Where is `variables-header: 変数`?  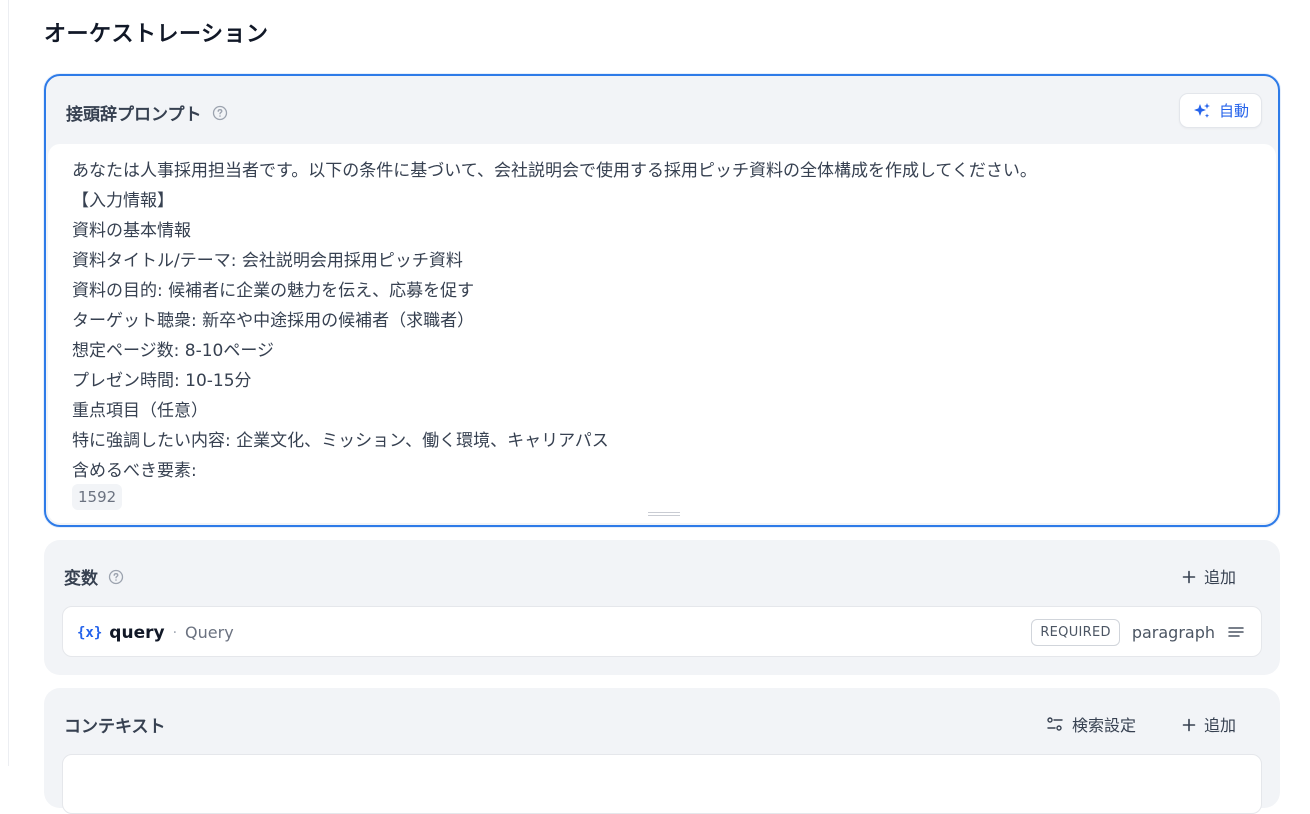 variables-header: 変数 is located at coordinates (94, 576).